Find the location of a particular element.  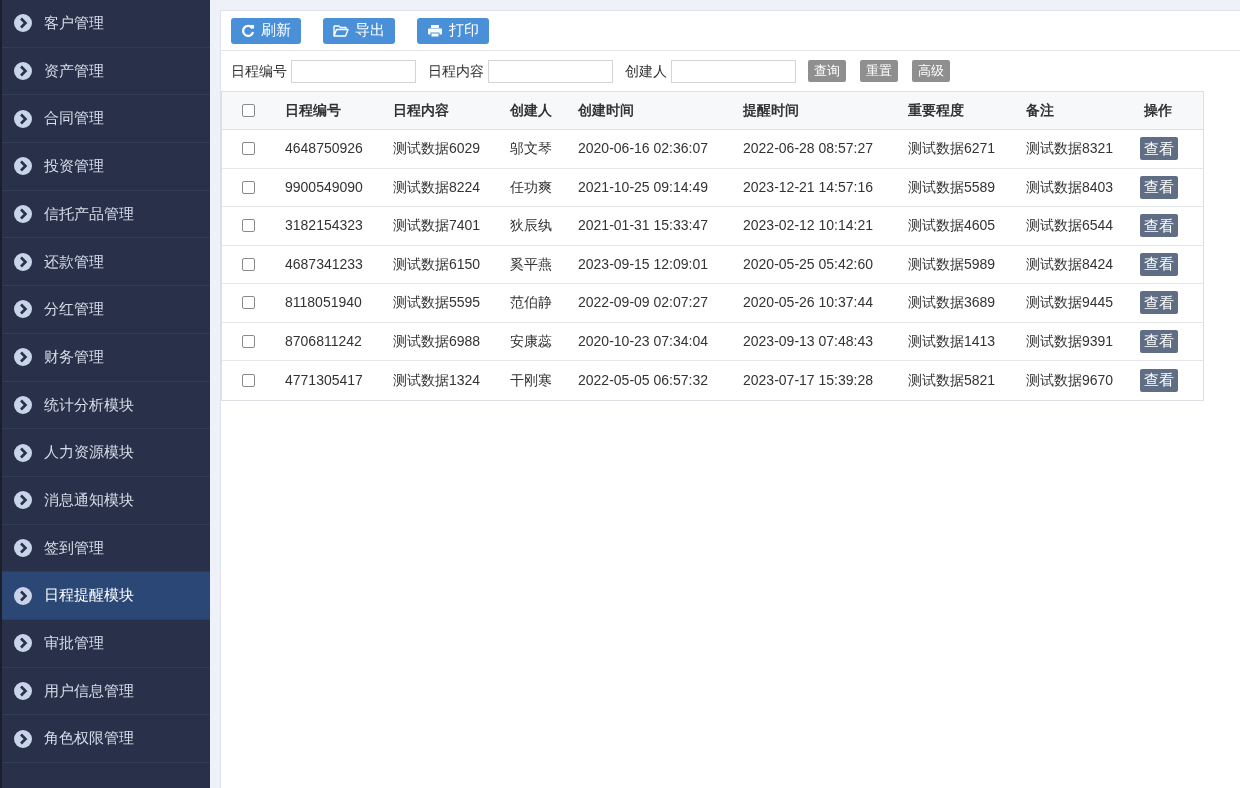

table-cell: 8706811242 is located at coordinates (323, 340).